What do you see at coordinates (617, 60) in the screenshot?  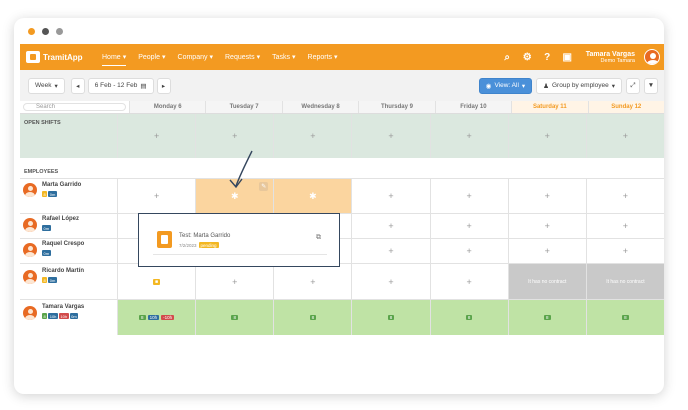 I see `user-company: Demo Tamara` at bounding box center [617, 60].